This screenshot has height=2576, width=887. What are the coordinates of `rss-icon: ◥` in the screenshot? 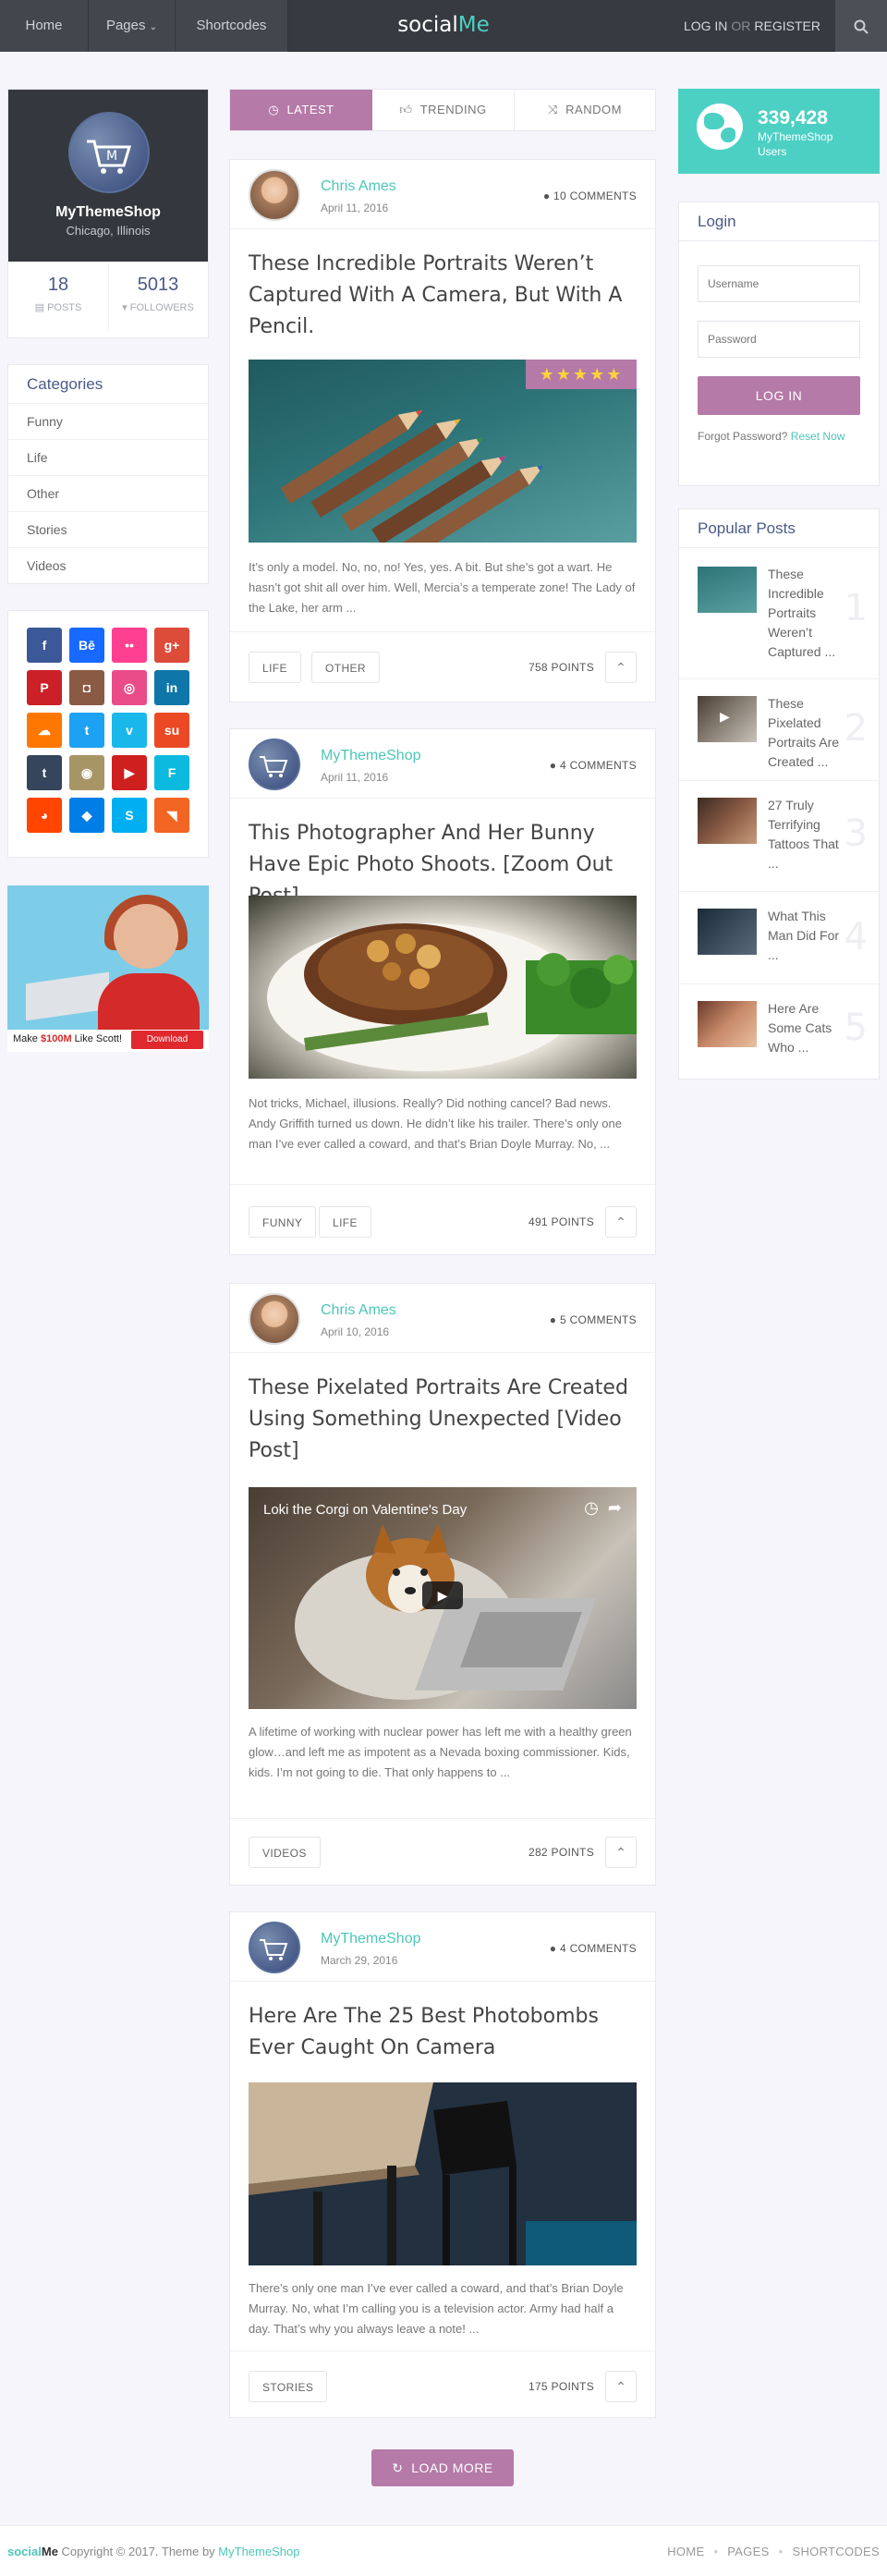 It's located at (171, 815).